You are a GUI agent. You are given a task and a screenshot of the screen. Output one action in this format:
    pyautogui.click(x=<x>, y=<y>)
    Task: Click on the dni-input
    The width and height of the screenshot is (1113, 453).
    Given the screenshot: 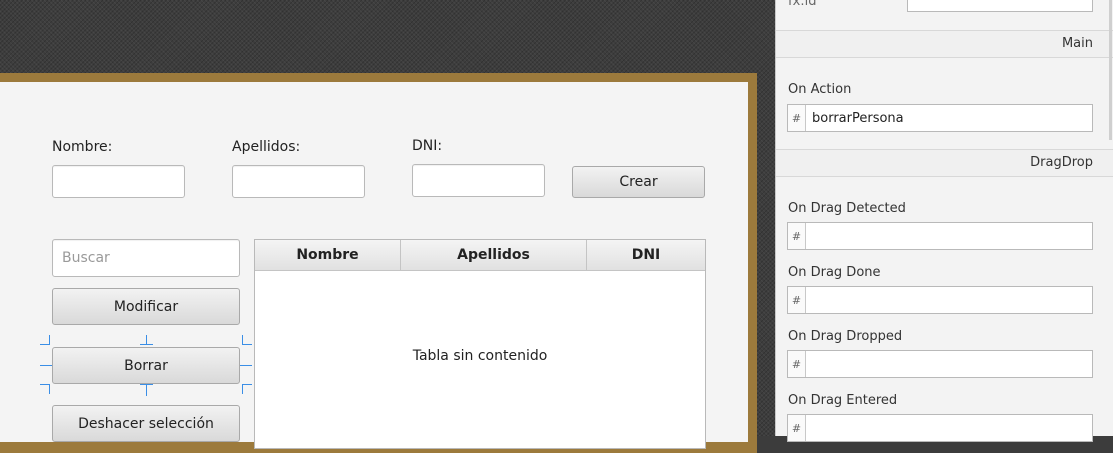 What is the action you would take?
    pyautogui.click(x=478, y=180)
    